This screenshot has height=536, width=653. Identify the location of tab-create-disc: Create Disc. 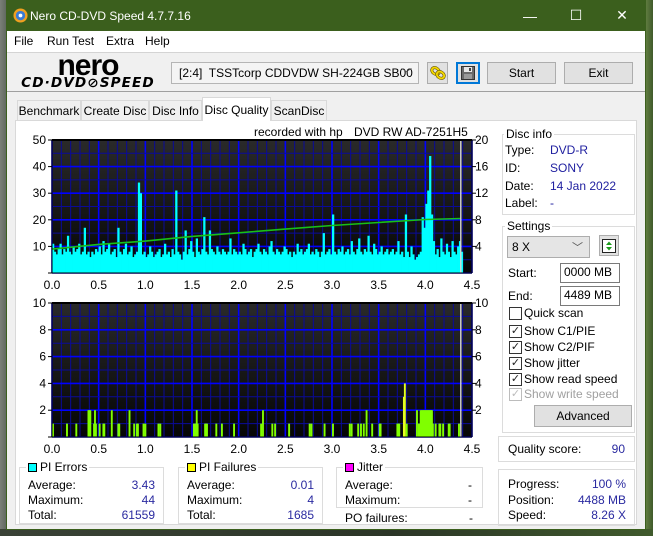
(115, 110).